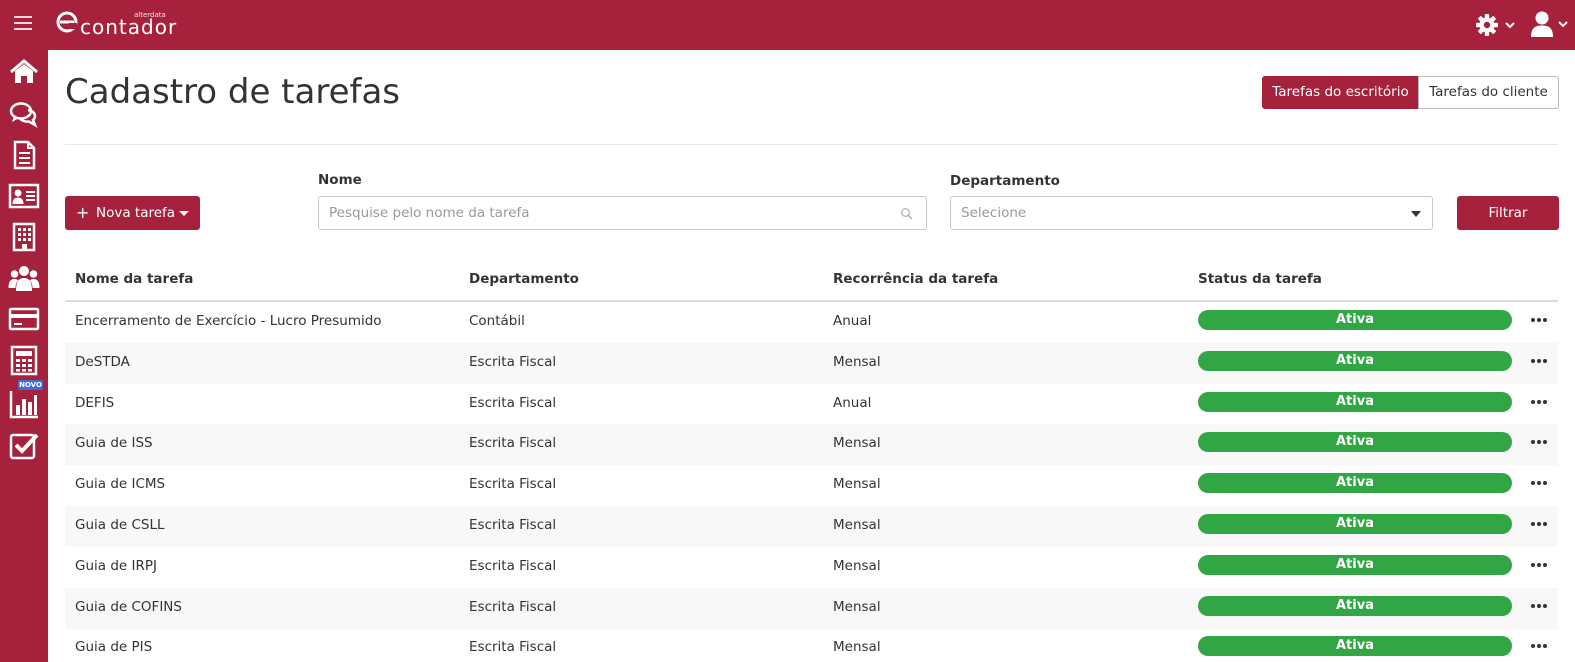 This screenshot has height=662, width=1575. Describe the element at coordinates (1488, 92) in the screenshot. I see `tab-client-tasks: Tarefas do cliente` at that location.